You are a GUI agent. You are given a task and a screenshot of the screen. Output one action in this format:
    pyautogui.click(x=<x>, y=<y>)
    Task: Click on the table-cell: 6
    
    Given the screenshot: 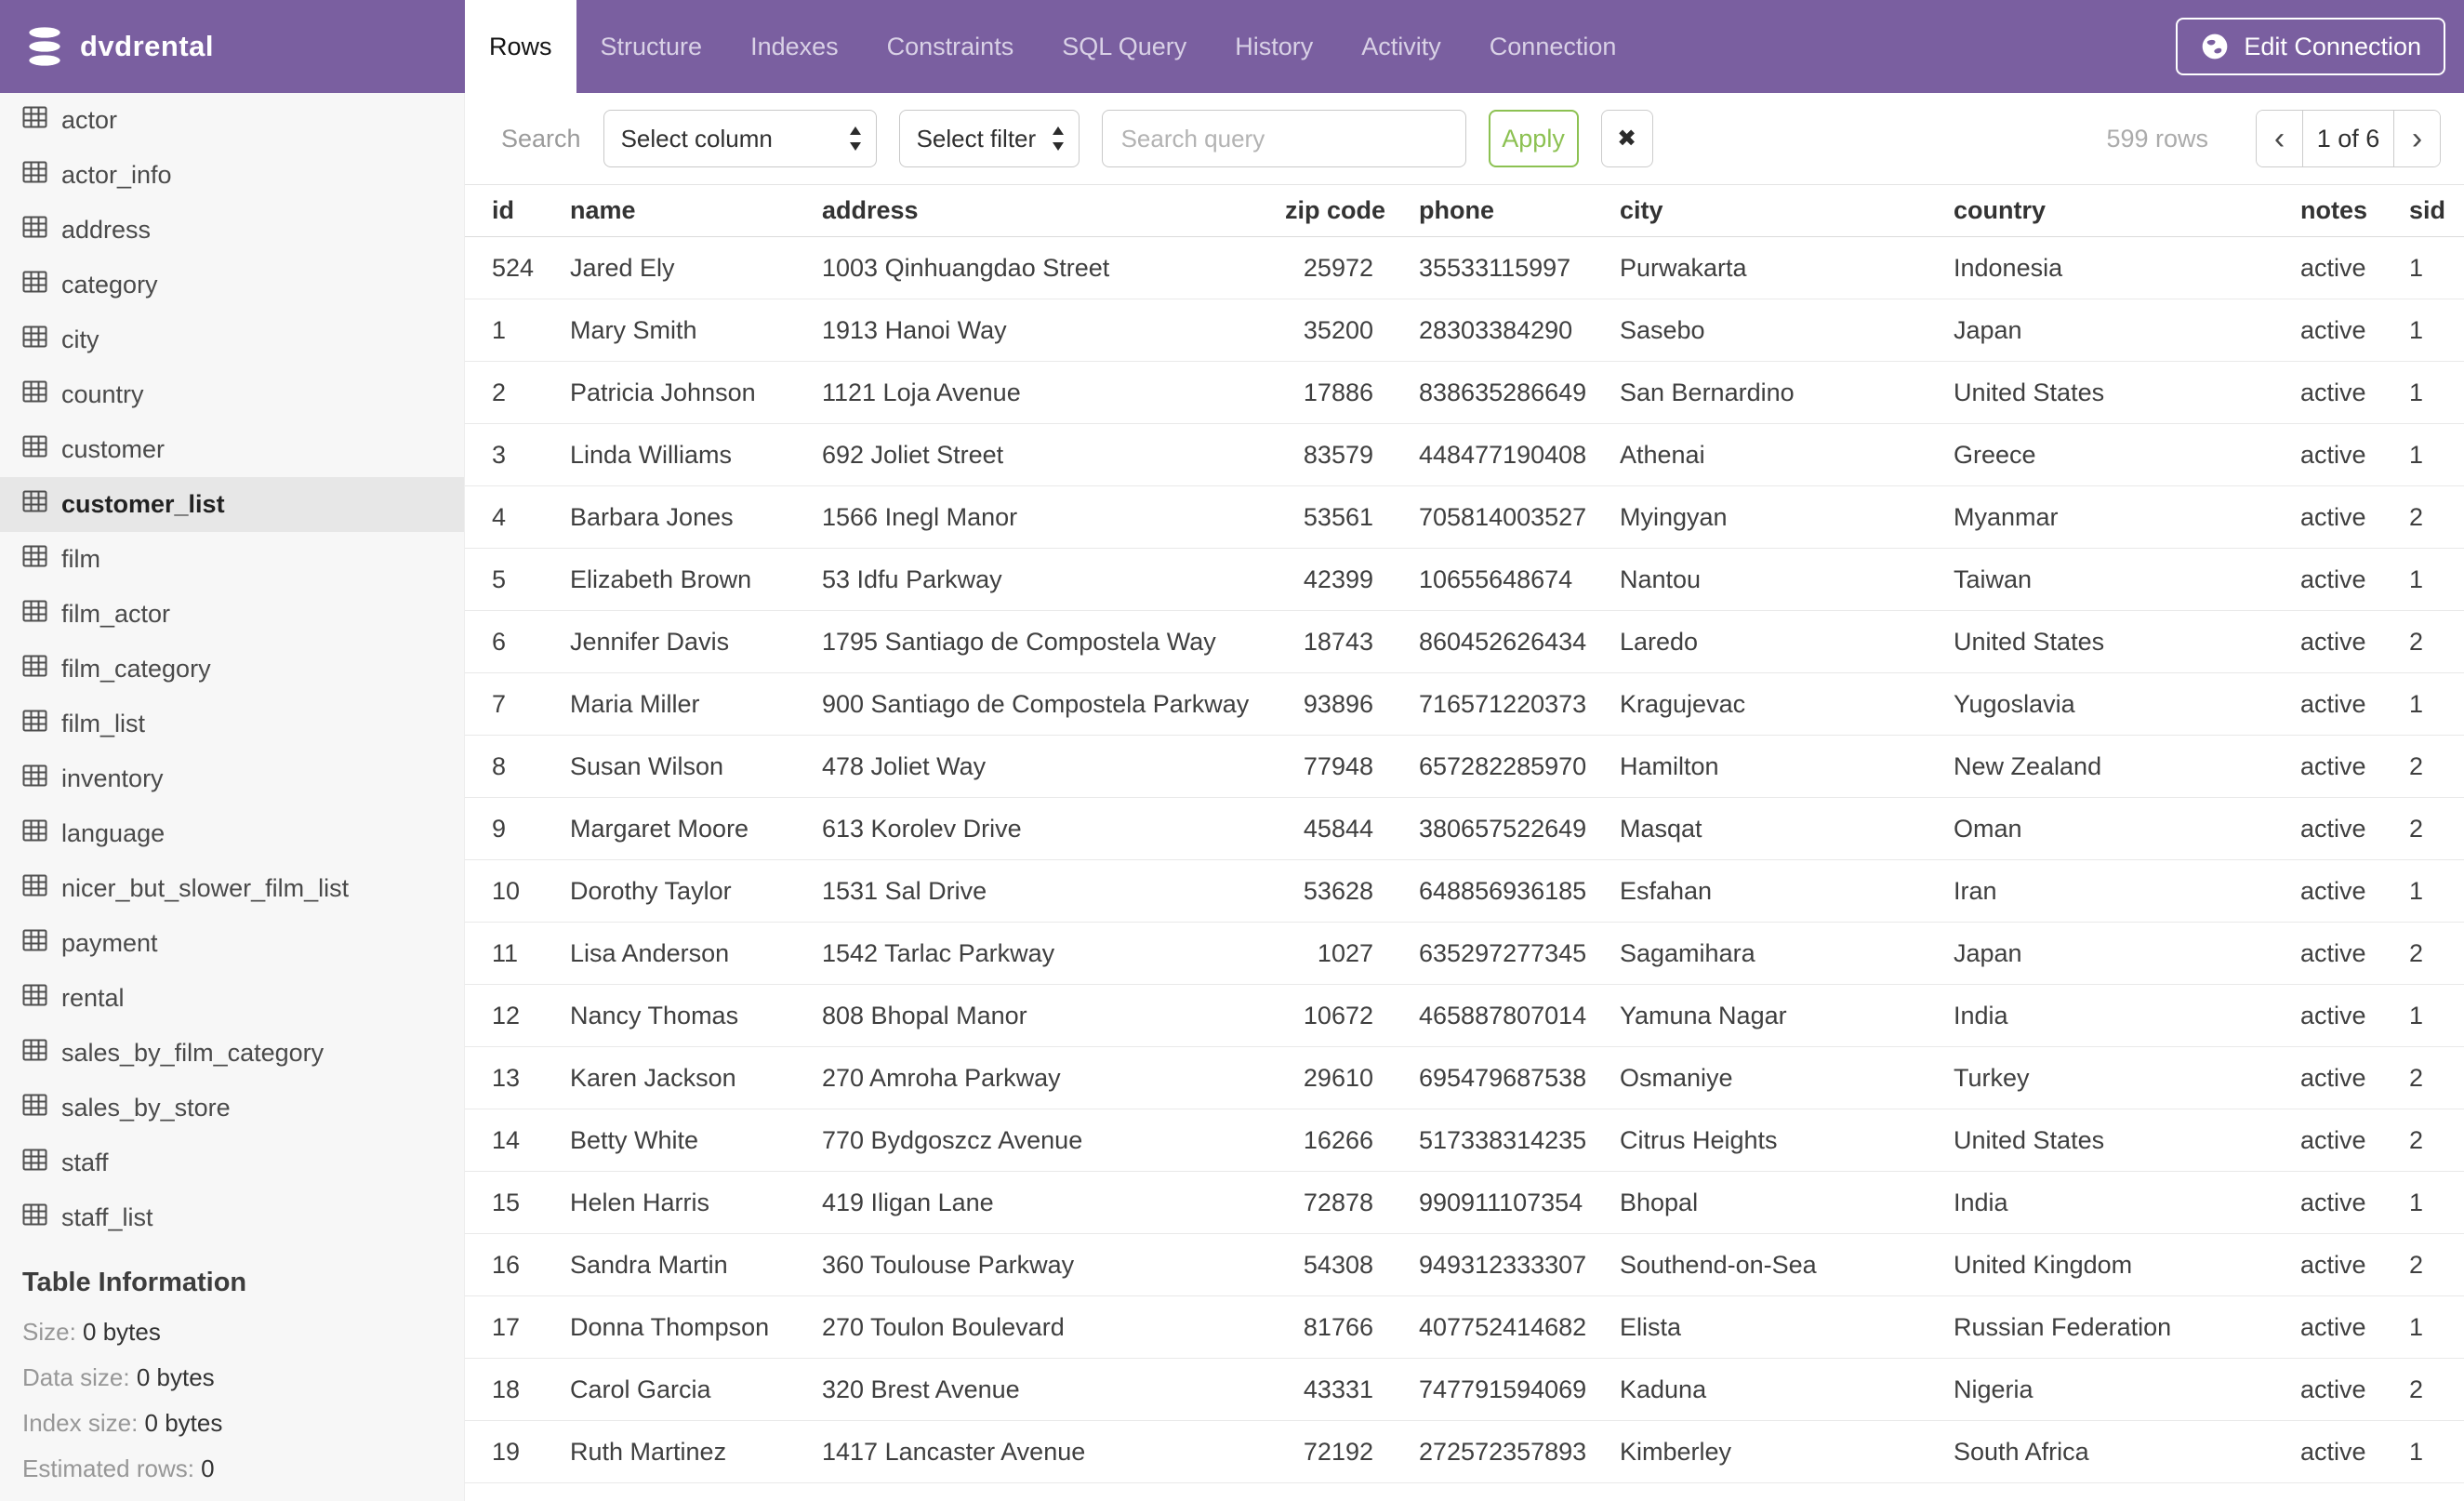 What is the action you would take?
    pyautogui.click(x=517, y=641)
    